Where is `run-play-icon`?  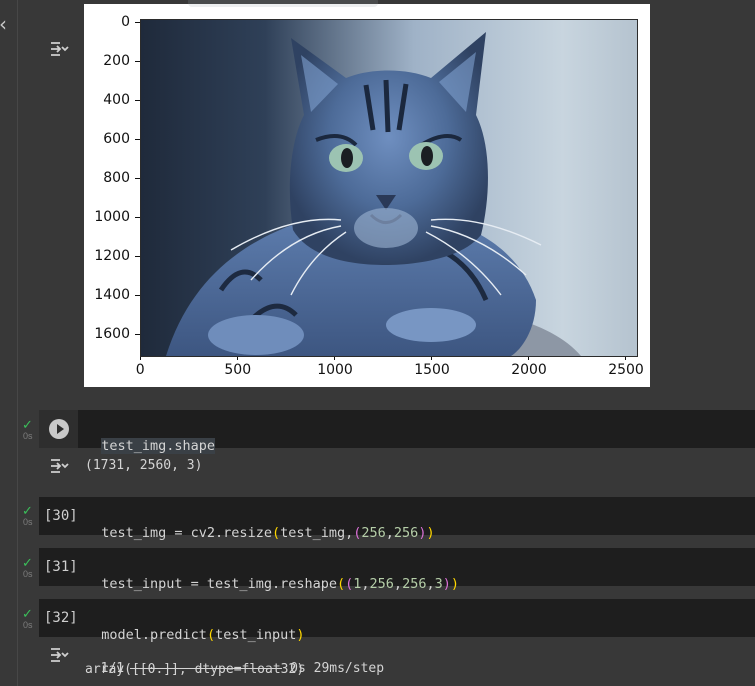 run-play-icon is located at coordinates (58, 429).